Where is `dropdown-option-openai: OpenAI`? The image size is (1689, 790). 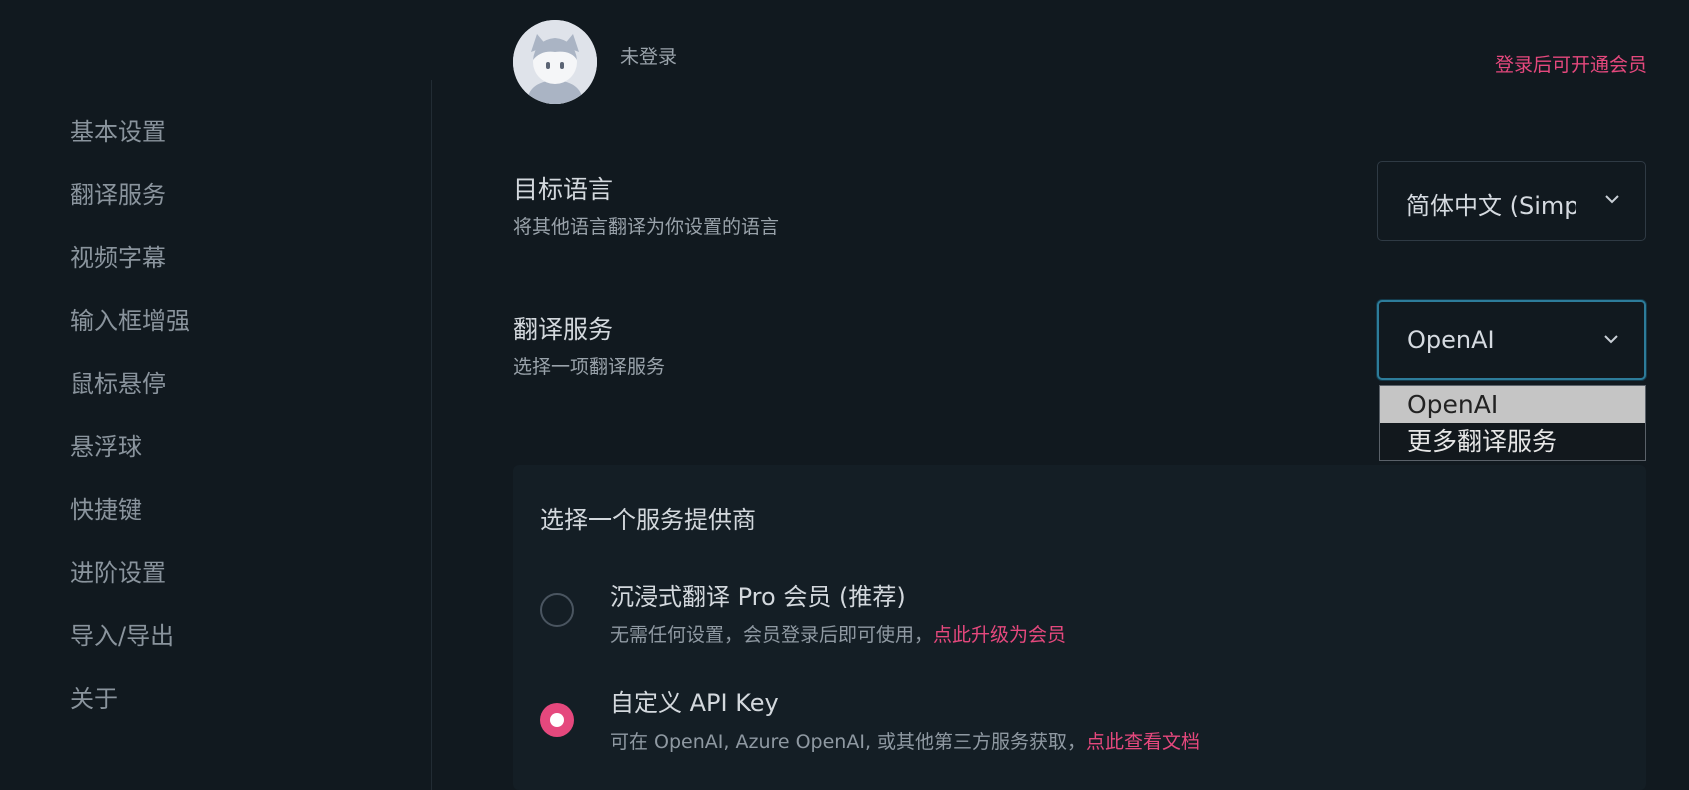
dropdown-option-openai: OpenAI is located at coordinates (1512, 404).